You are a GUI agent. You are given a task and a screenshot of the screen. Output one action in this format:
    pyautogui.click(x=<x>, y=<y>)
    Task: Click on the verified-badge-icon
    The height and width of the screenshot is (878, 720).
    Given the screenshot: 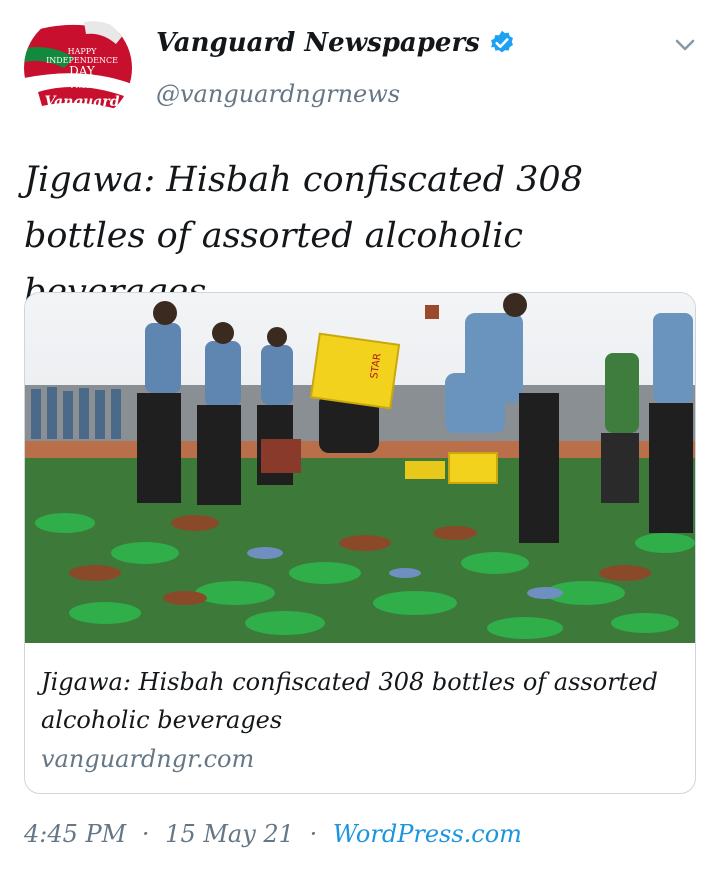 What is the action you would take?
    pyautogui.click(x=502, y=43)
    